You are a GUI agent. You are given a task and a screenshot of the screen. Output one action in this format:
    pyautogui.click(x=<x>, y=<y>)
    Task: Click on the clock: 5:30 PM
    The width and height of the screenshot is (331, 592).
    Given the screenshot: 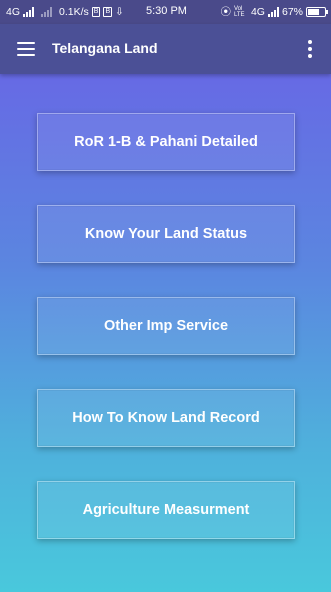 What is the action you would take?
    pyautogui.click(x=166, y=11)
    